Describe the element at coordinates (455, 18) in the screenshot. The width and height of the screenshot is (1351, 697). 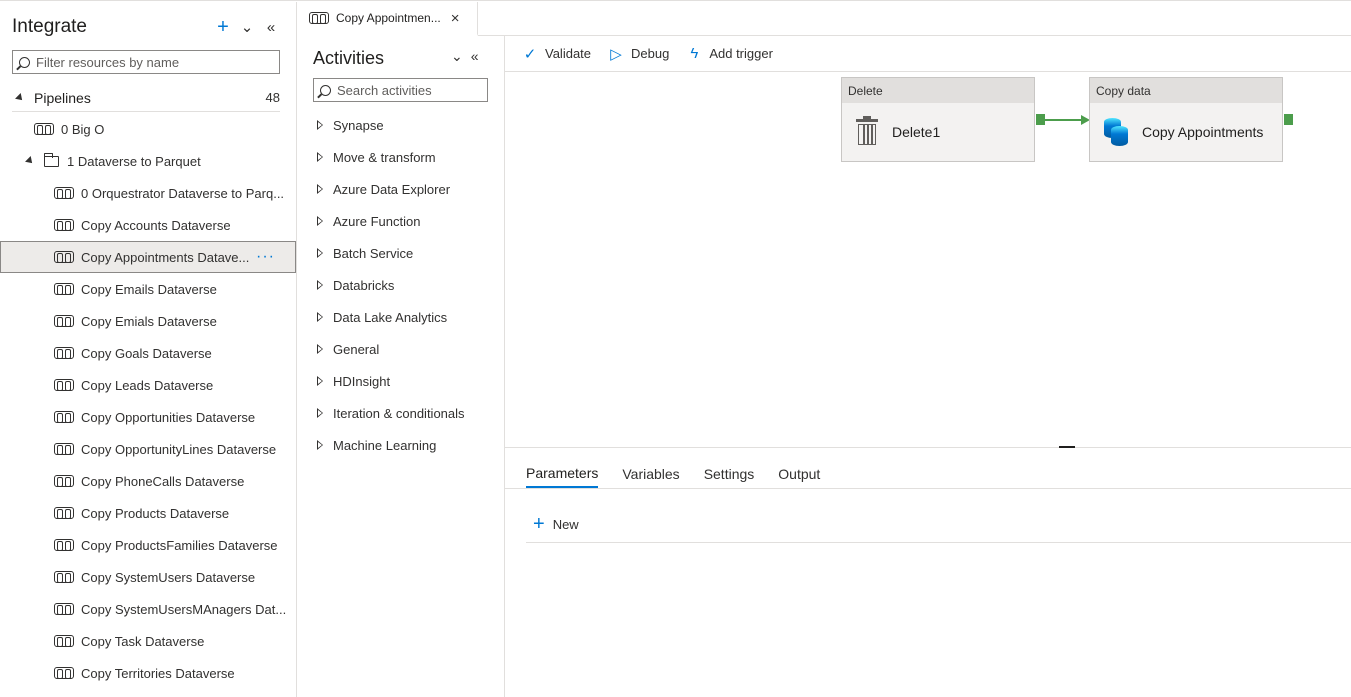
I see `close-icon: ×` at that location.